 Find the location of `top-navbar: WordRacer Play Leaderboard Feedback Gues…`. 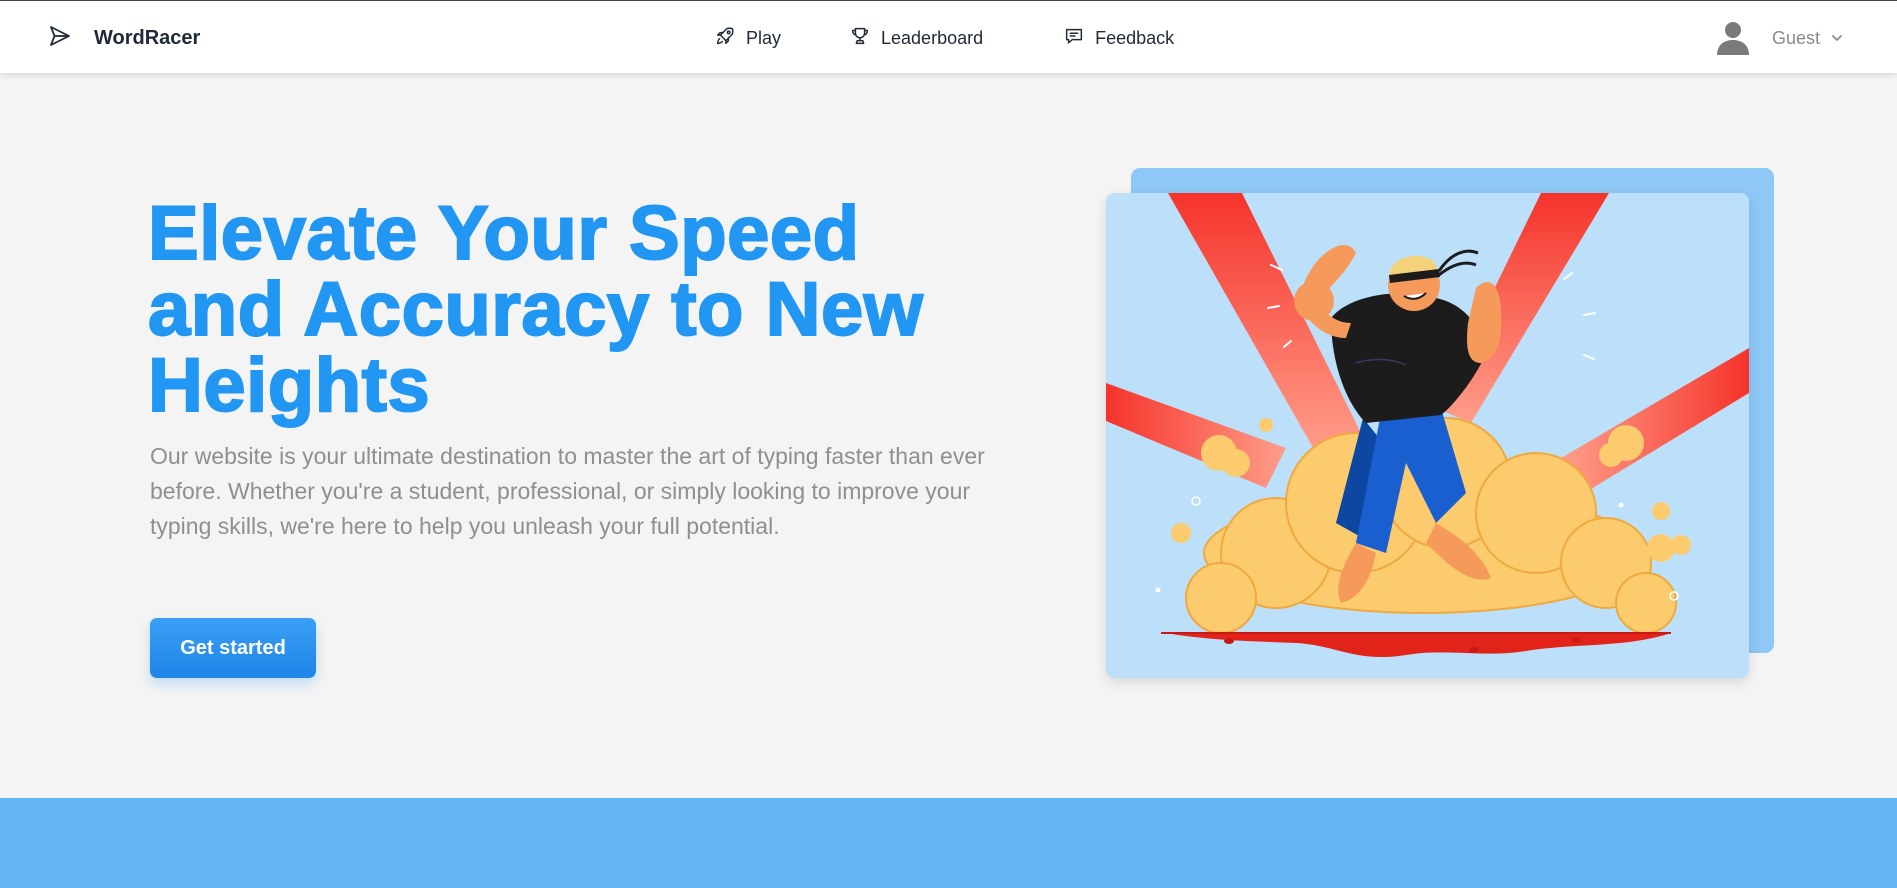

top-navbar: WordRacer Play Leaderboard Feedback Gues… is located at coordinates (948, 36).